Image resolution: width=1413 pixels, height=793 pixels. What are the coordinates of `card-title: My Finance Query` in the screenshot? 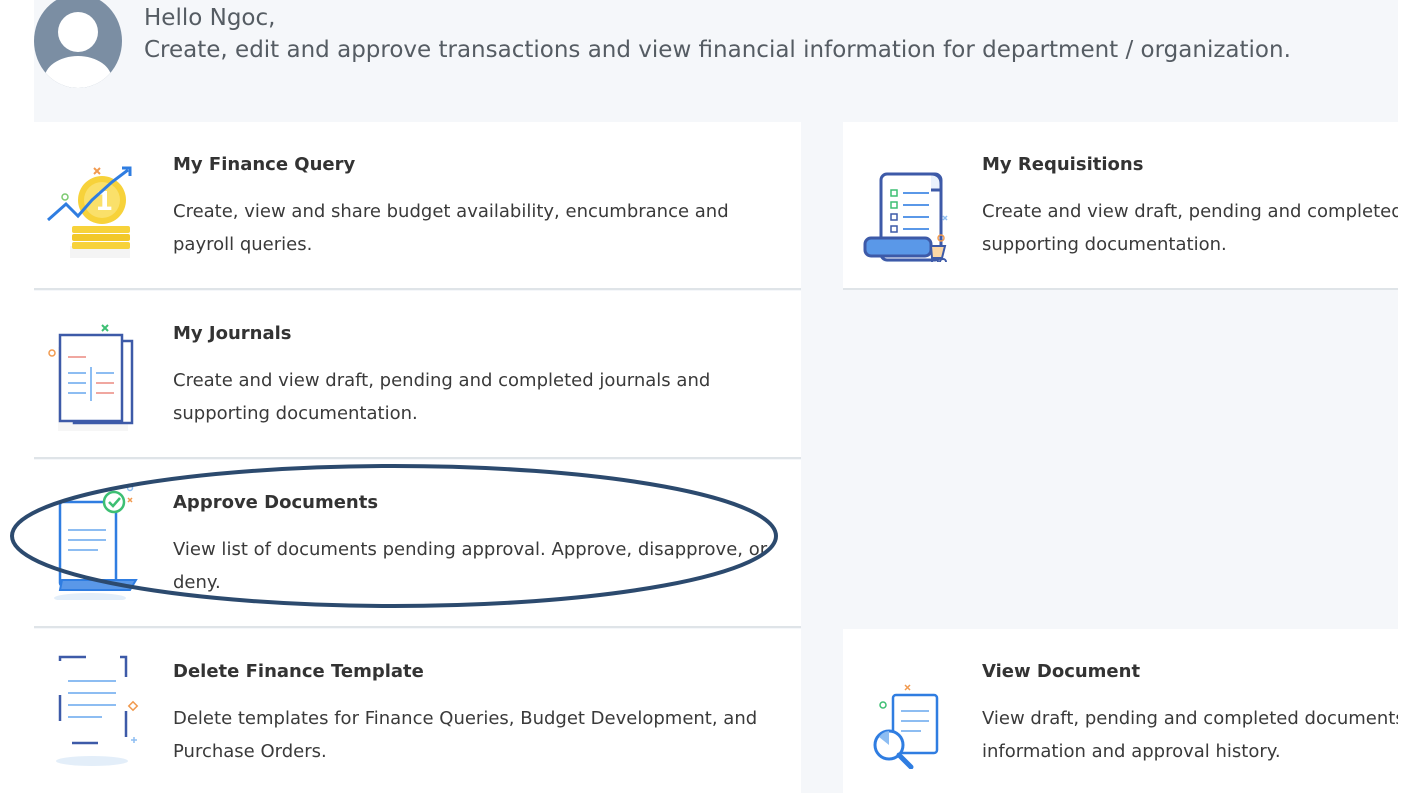 It's located at (264, 164).